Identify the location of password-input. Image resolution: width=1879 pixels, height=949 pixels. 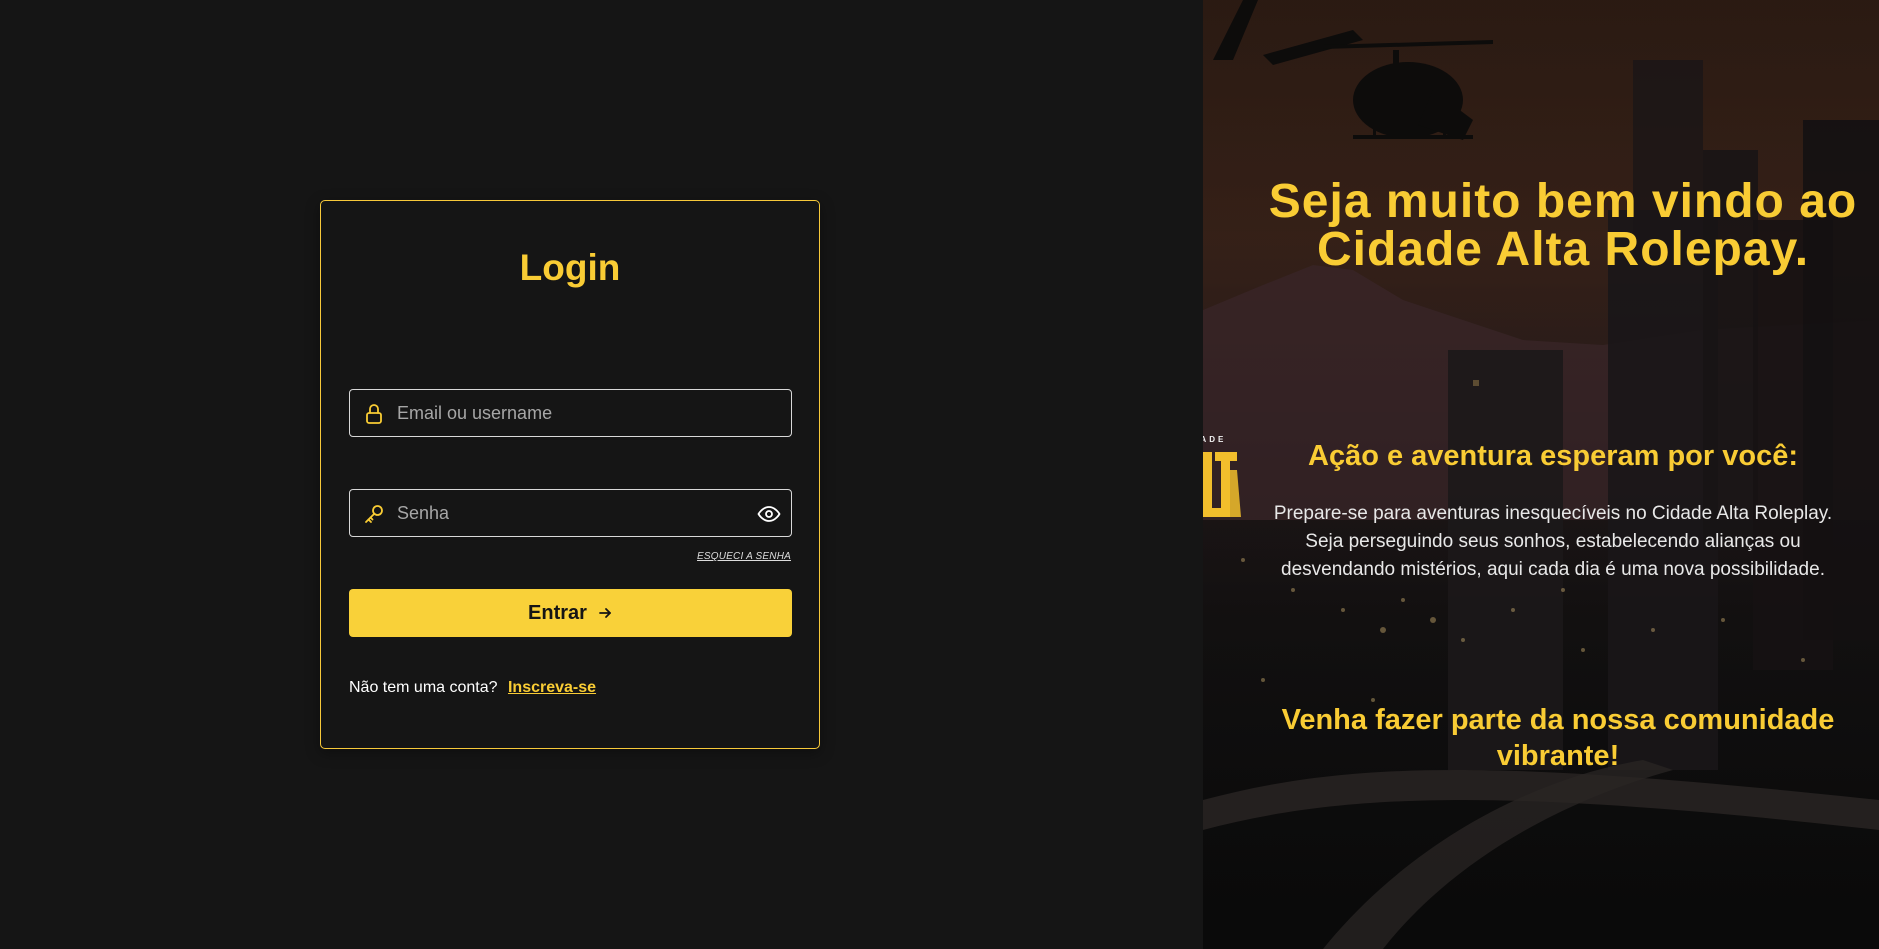
(567, 513).